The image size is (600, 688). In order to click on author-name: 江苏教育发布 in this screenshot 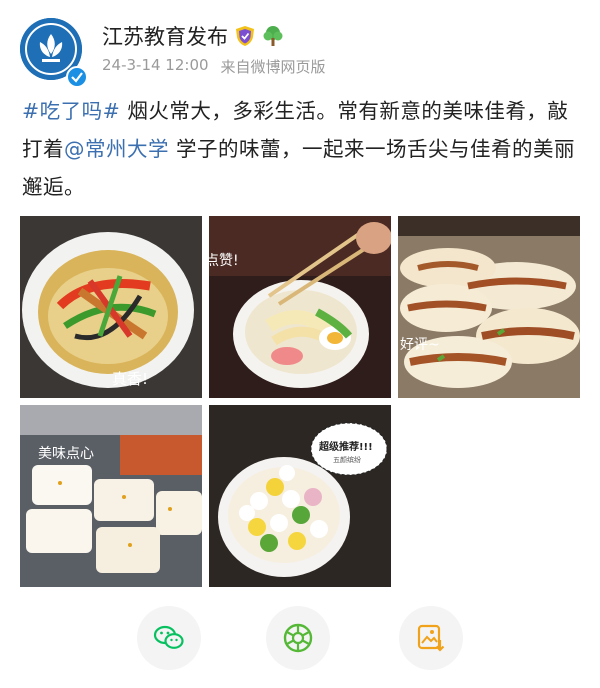, I will do `click(165, 36)`.